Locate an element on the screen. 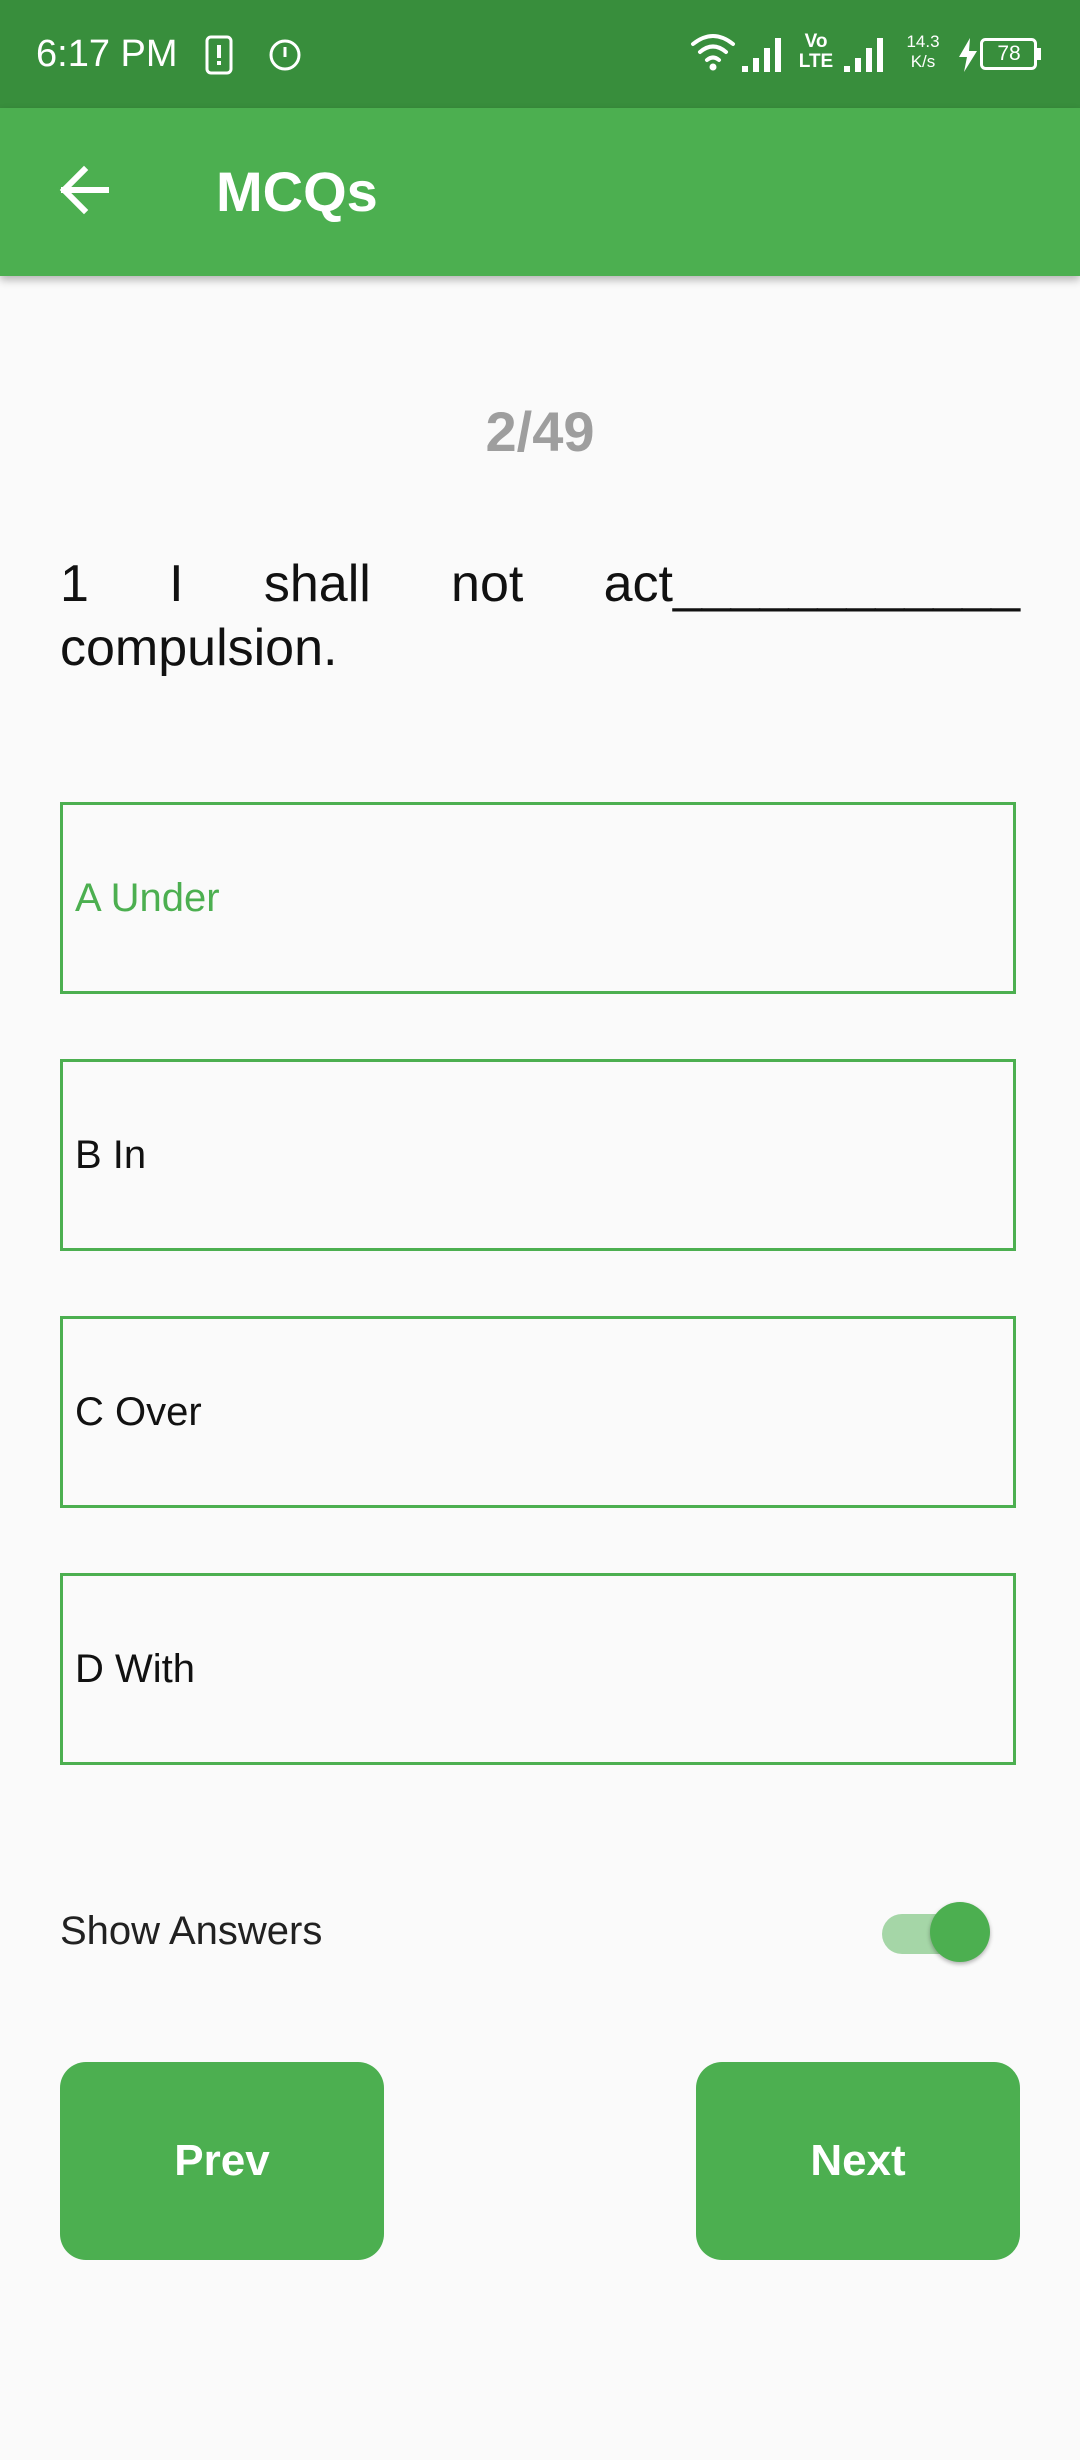 Image resolution: width=1080 pixels, height=2460 pixels. battery-level: 78 is located at coordinates (1009, 53).